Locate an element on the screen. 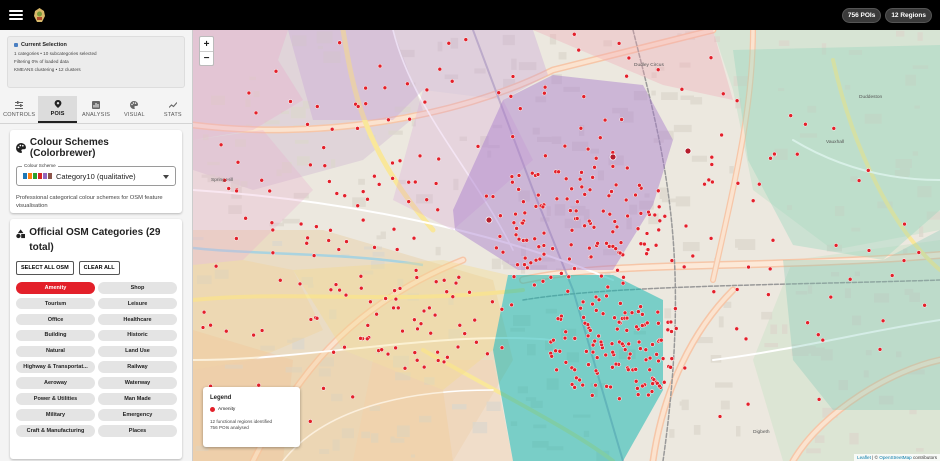 This screenshot has height=461, width=940. menu-icon is located at coordinates (16, 15).